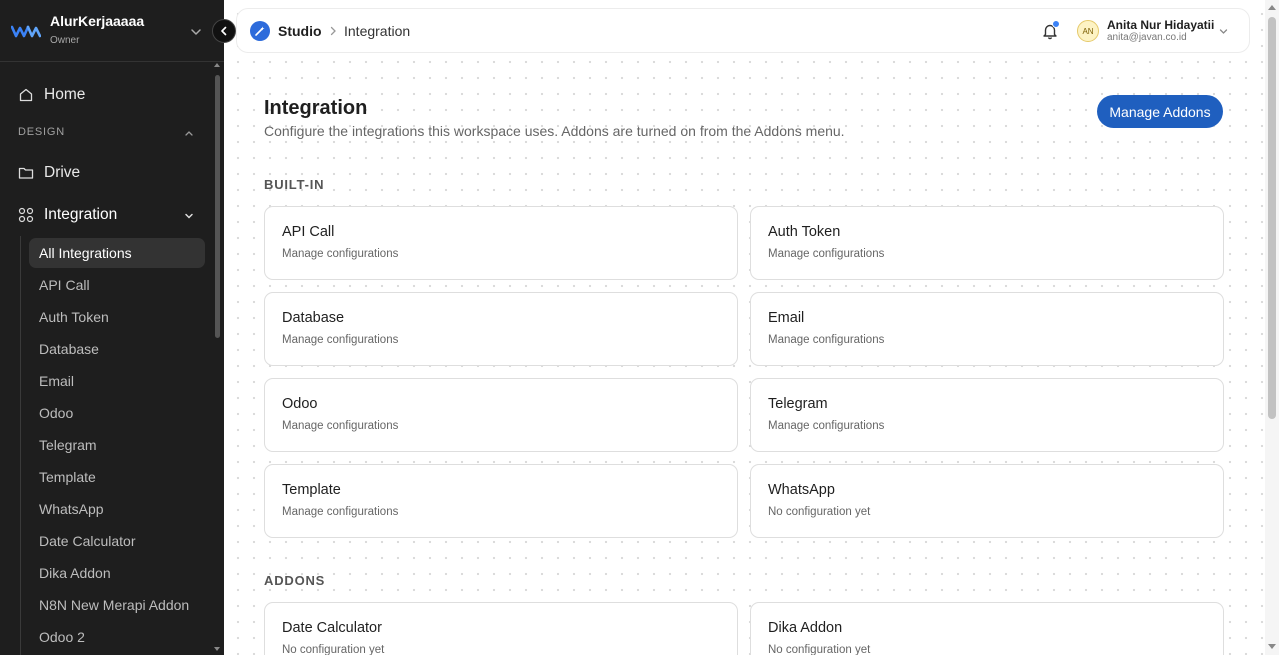 This screenshot has height=655, width=1279. What do you see at coordinates (798, 404) in the screenshot?
I see `card-title: Telegram` at bounding box center [798, 404].